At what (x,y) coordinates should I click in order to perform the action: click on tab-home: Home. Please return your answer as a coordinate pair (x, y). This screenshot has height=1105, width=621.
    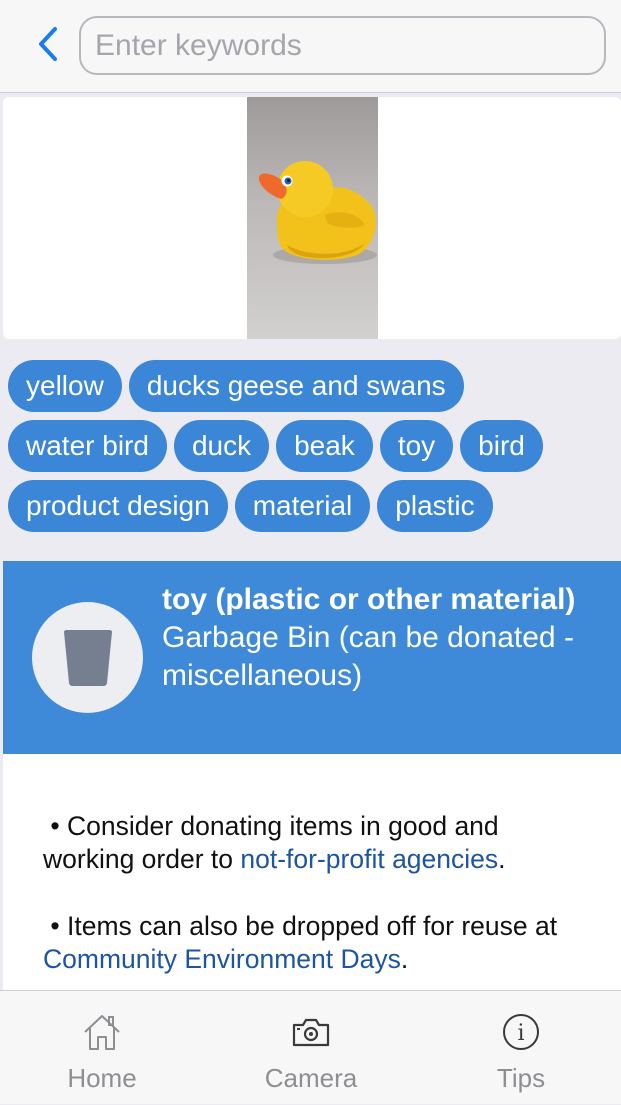
    Looking at the image, I should click on (102, 1048).